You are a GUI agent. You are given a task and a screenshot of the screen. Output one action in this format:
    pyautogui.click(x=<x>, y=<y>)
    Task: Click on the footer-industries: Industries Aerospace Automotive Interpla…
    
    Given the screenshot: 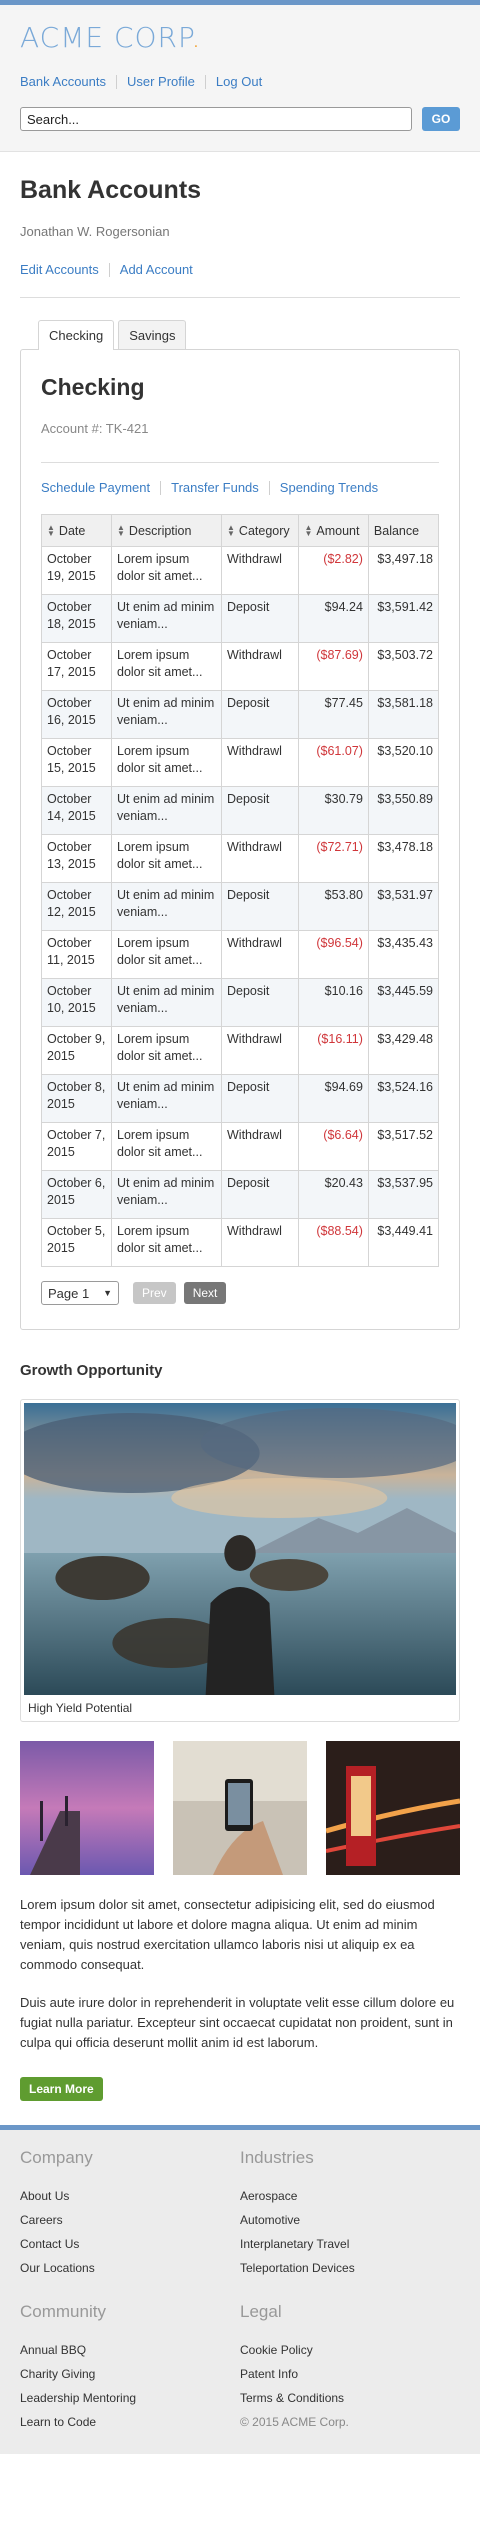 What is the action you would take?
    pyautogui.click(x=350, y=2214)
    